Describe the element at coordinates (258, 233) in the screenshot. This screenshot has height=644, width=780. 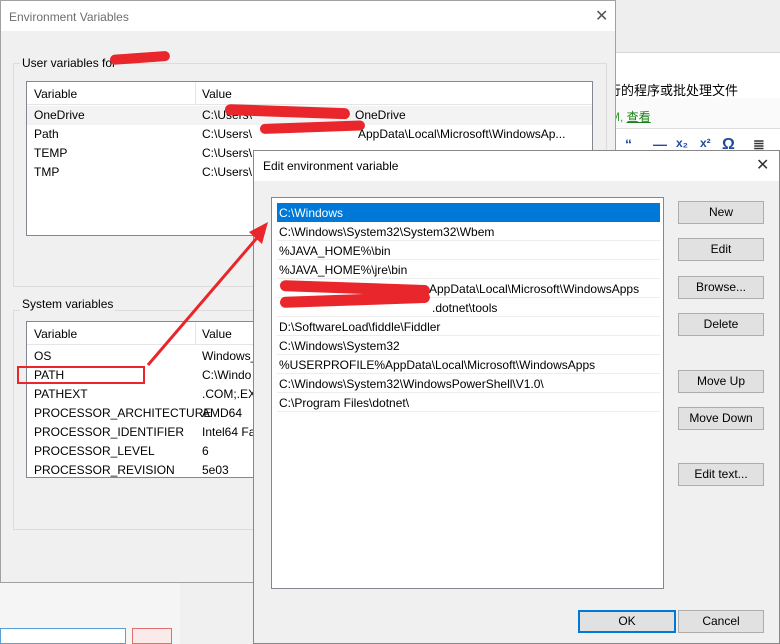
I see `arrow-head` at that location.